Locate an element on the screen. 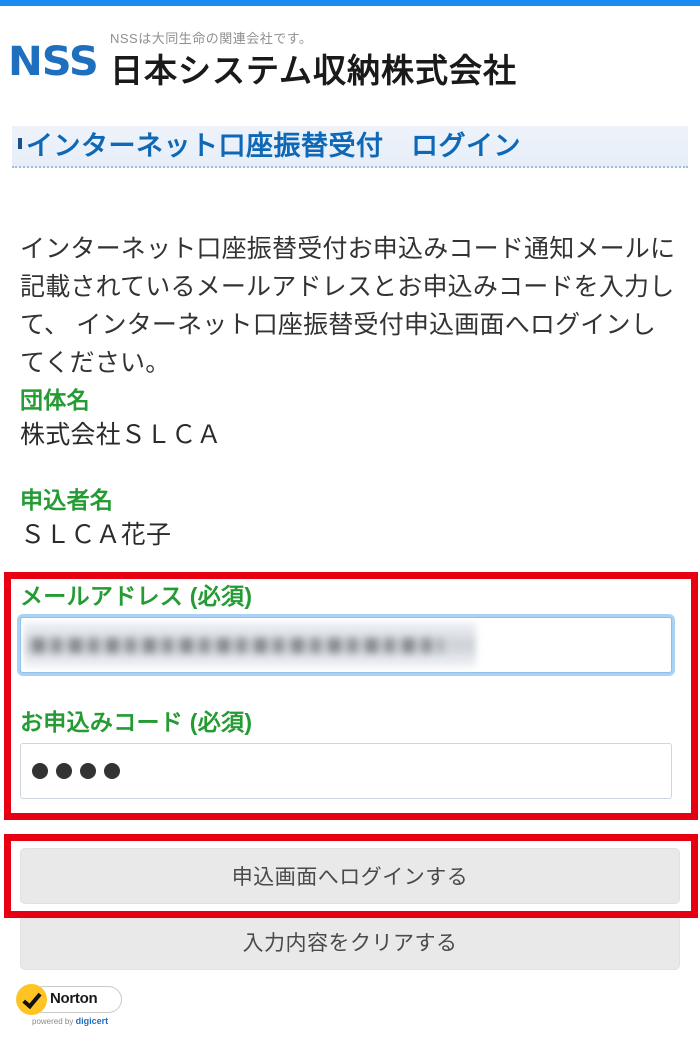 The image size is (700, 1045). digicert-text: digicert is located at coordinates (92, 1021).